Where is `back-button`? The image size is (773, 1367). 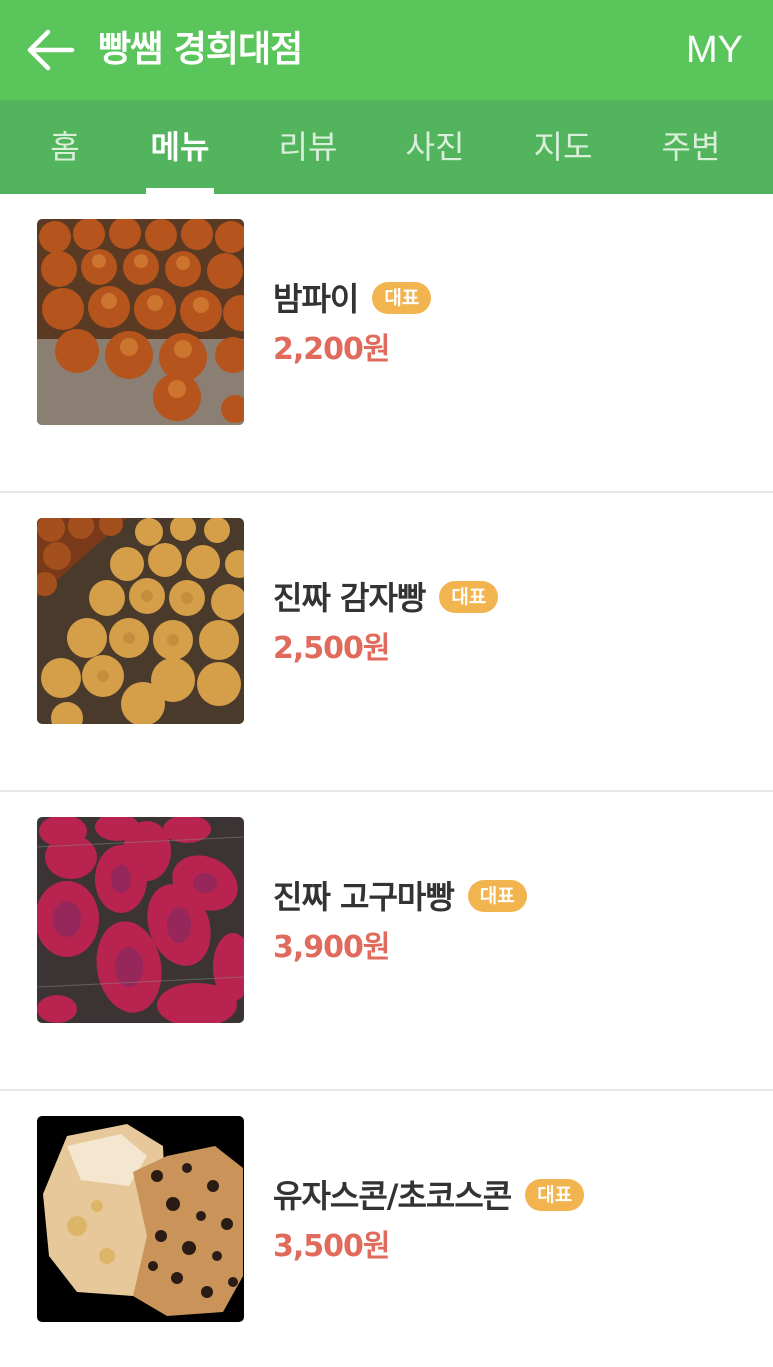 back-button is located at coordinates (50, 50).